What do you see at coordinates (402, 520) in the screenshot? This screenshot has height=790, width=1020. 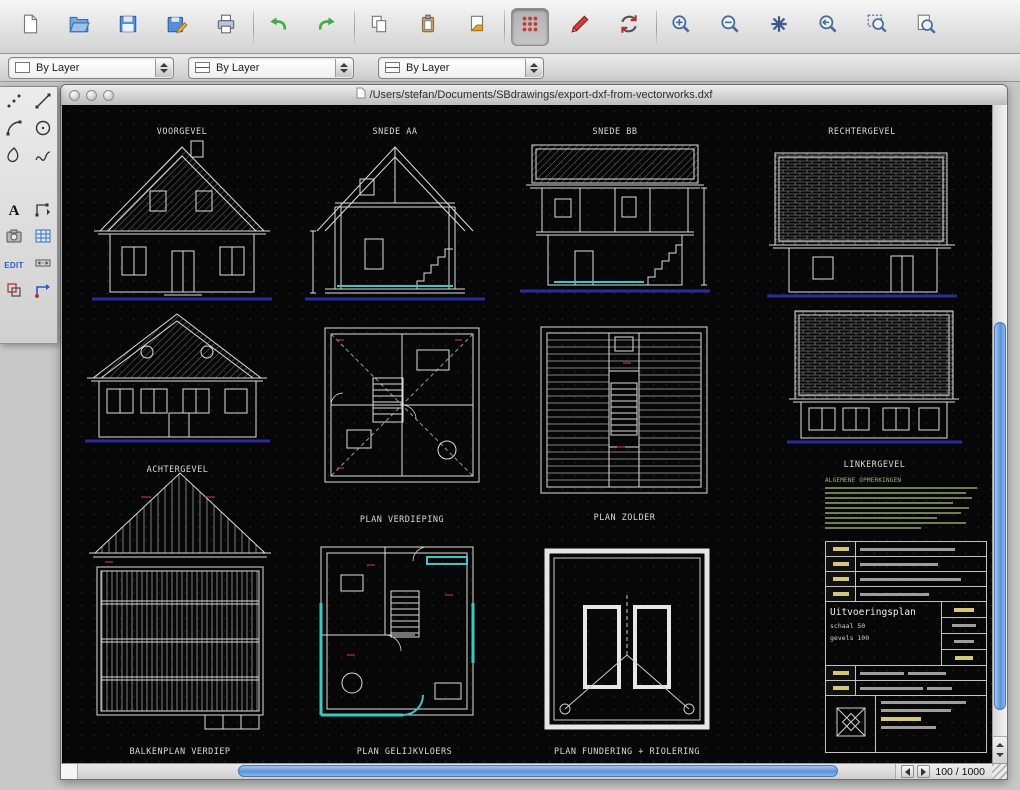 I see `drawing-label: PLAN VERDIEPING` at bounding box center [402, 520].